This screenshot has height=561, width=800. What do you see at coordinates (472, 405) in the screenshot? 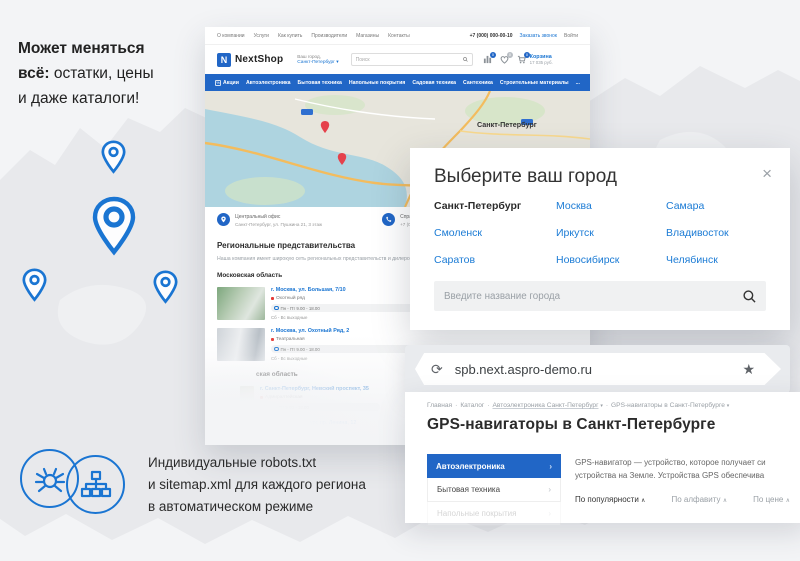
I see `breadcrumb-catalog: Каталог` at bounding box center [472, 405].